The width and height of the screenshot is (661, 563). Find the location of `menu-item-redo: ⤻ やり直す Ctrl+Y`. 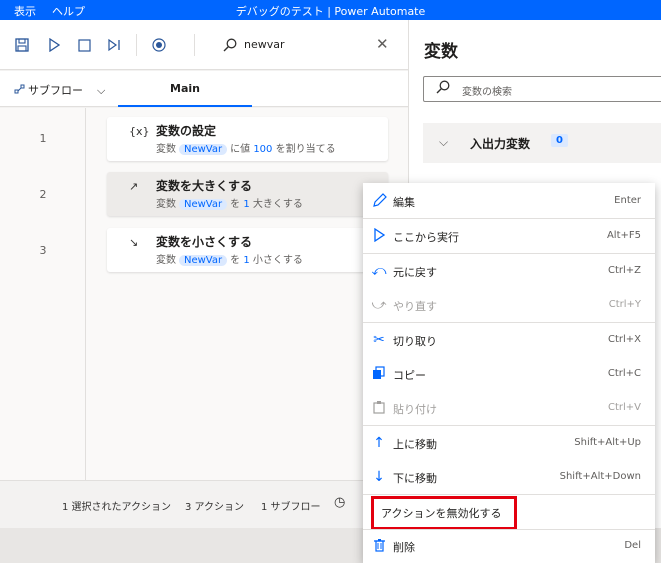

menu-item-redo: ⤻ やり直す Ctrl+Y is located at coordinates (509, 305).